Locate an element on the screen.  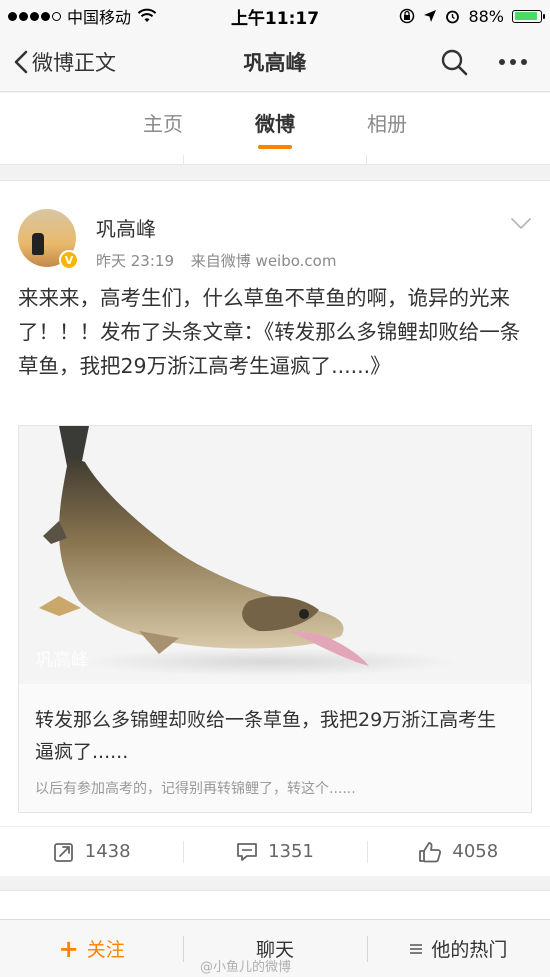
alarm-icon is located at coordinates (453, 16).